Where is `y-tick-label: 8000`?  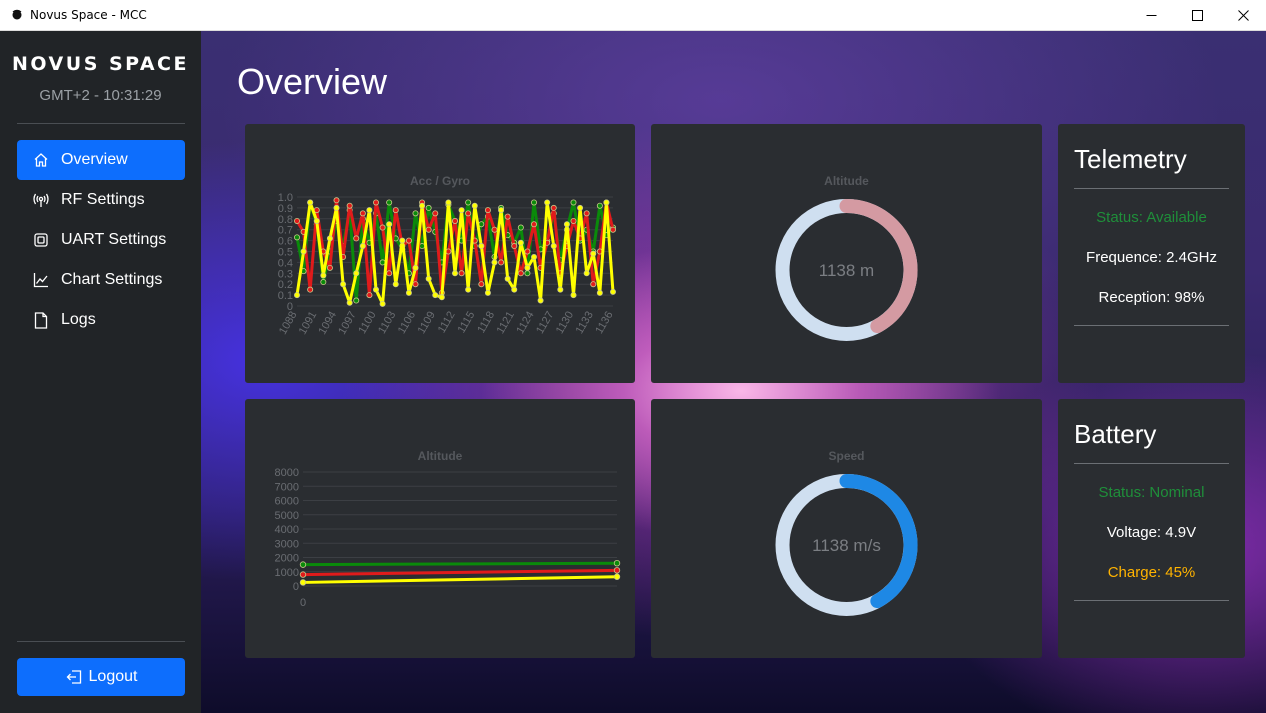
y-tick-label: 8000 is located at coordinates (287, 473).